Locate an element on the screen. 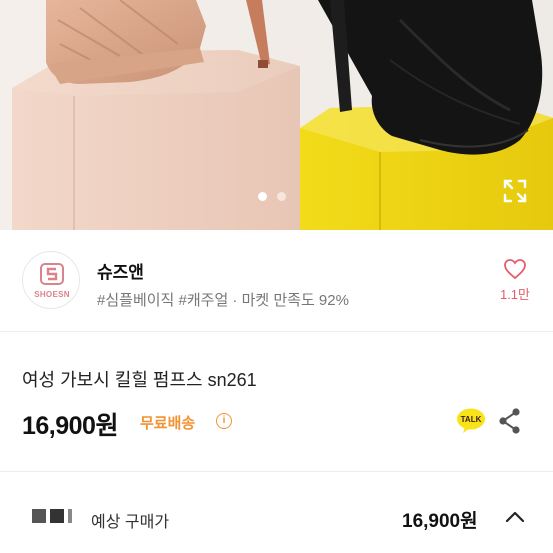 Image resolution: width=553 pixels, height=553 pixels. seller-logo: SHOESN is located at coordinates (51, 280).